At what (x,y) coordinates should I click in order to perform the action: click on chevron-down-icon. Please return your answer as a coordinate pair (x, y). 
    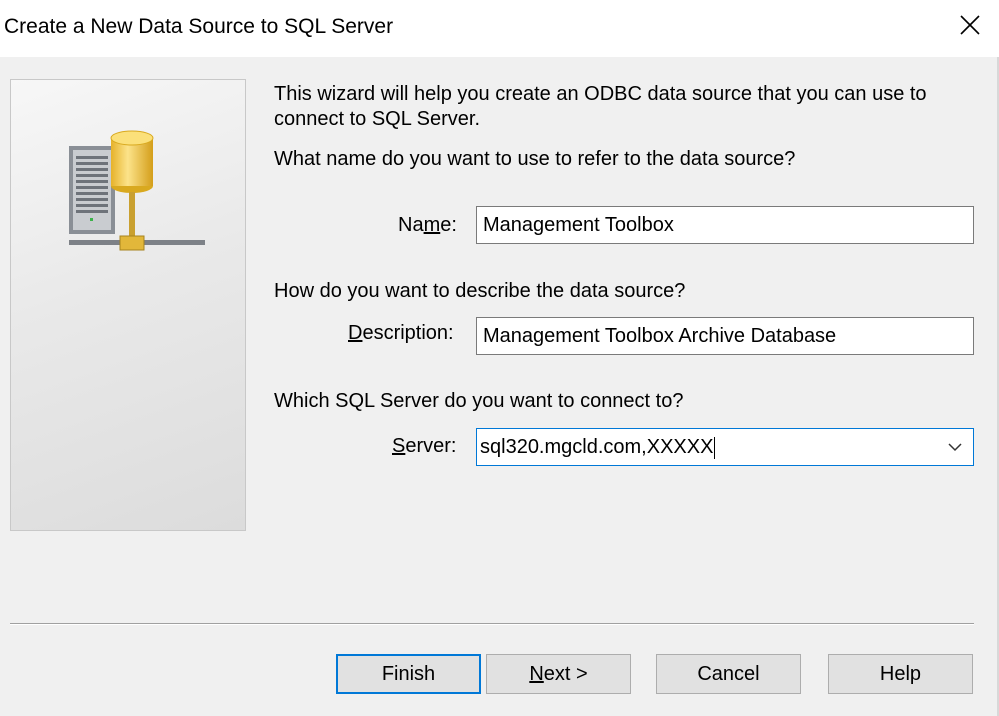
    Looking at the image, I should click on (955, 447).